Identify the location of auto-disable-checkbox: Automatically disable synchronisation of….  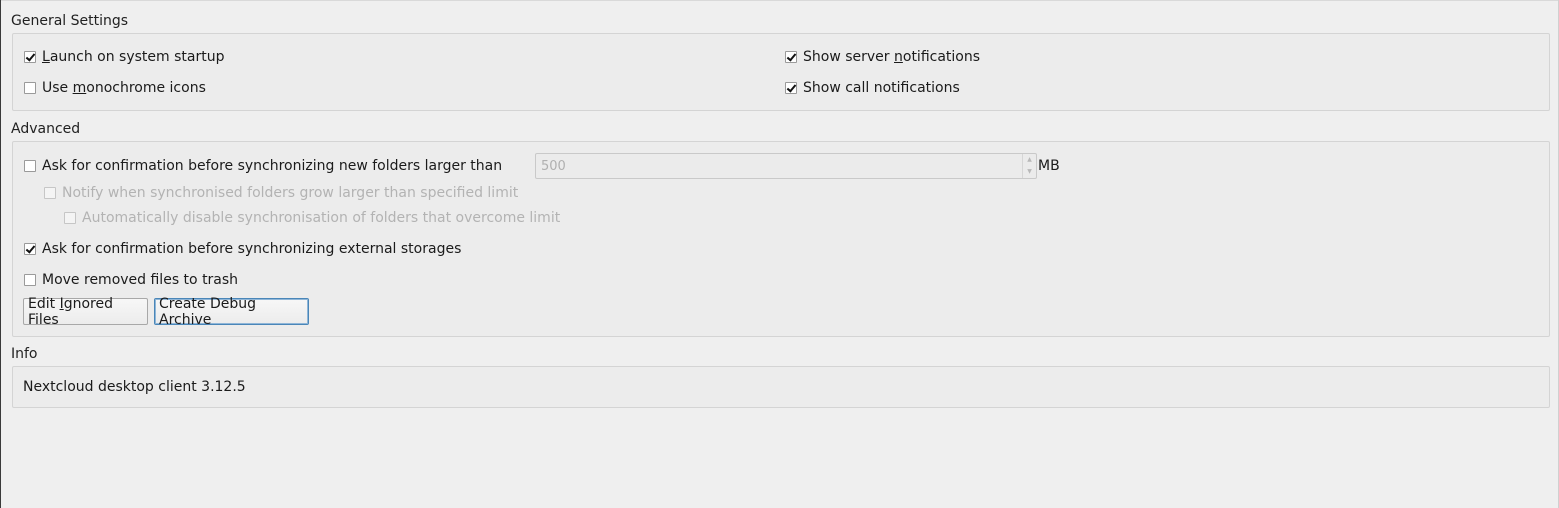
(312, 218).